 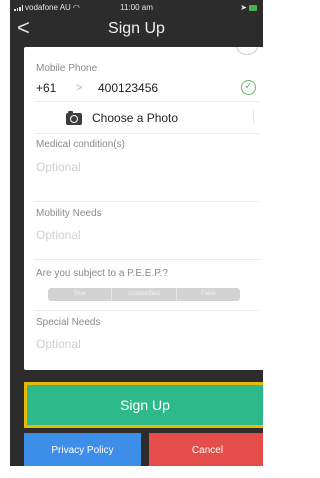 I want to click on medical-conditions-input: Optional, so click(x=58, y=167).